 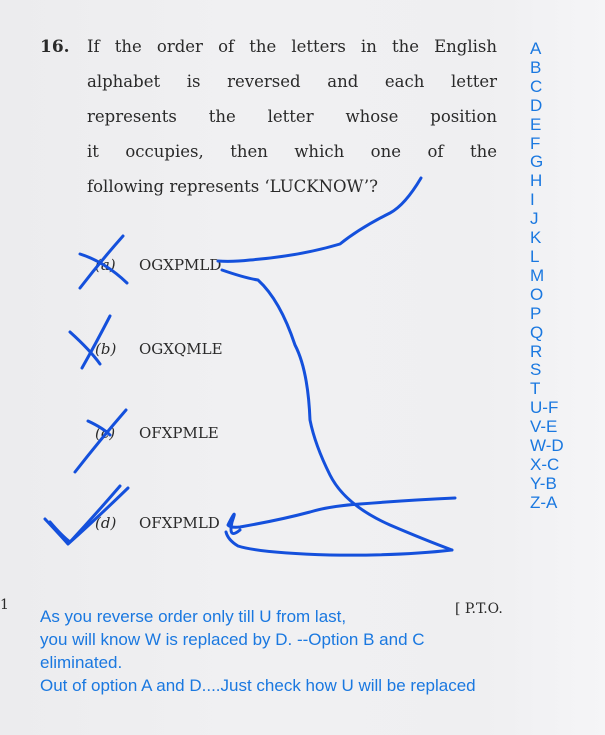 I want to click on line-a-to-w, so click(x=337, y=410).